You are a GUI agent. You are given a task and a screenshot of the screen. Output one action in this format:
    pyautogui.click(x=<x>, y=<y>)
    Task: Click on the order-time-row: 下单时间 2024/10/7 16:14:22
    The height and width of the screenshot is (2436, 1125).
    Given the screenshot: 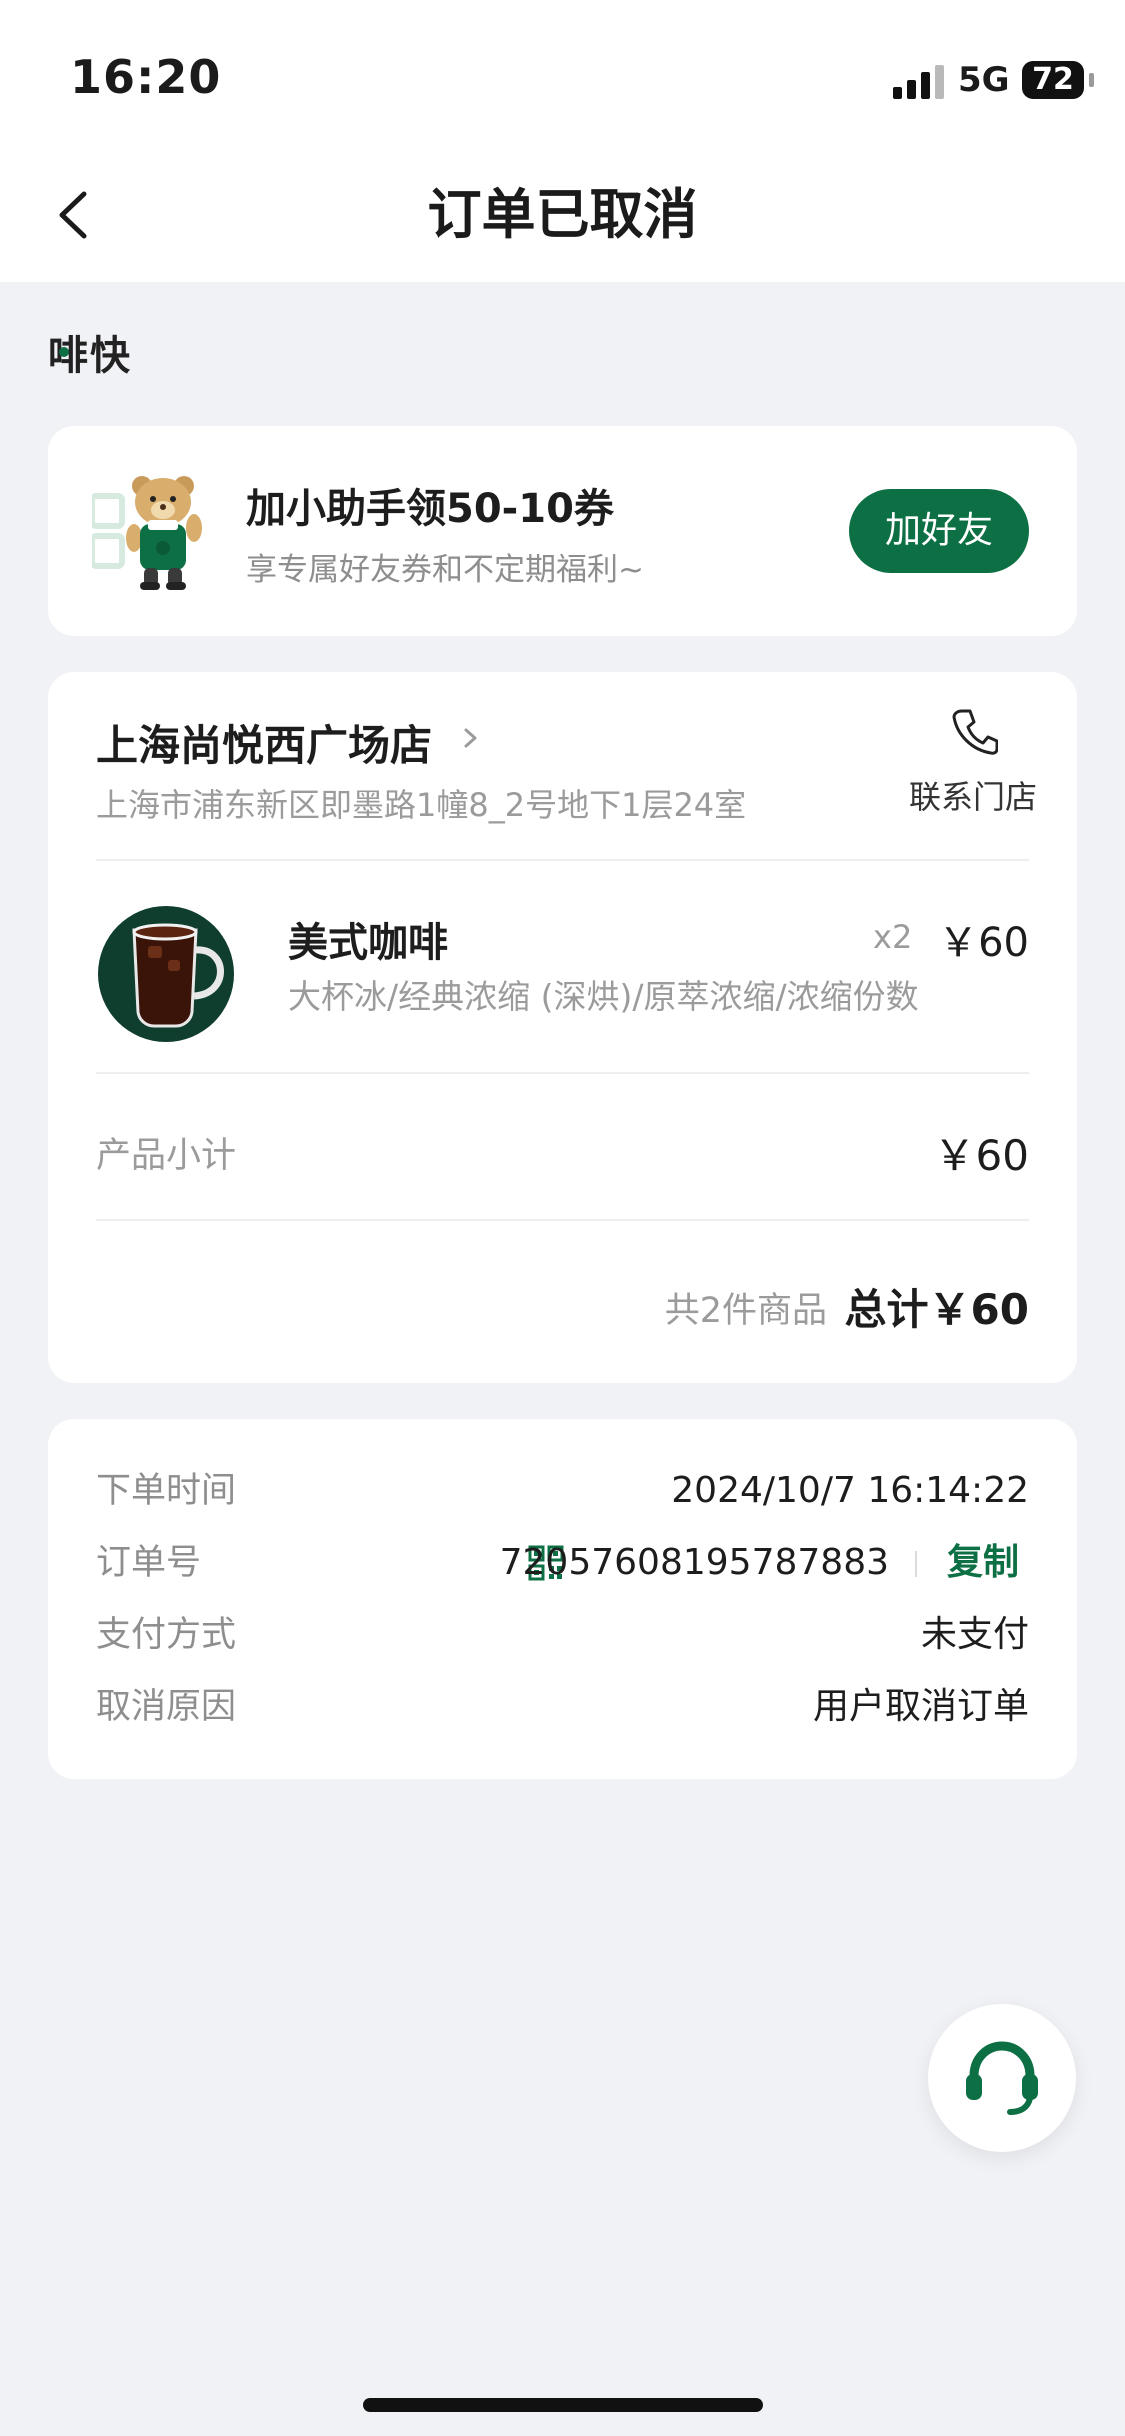 What is the action you would take?
    pyautogui.click(x=562, y=1491)
    